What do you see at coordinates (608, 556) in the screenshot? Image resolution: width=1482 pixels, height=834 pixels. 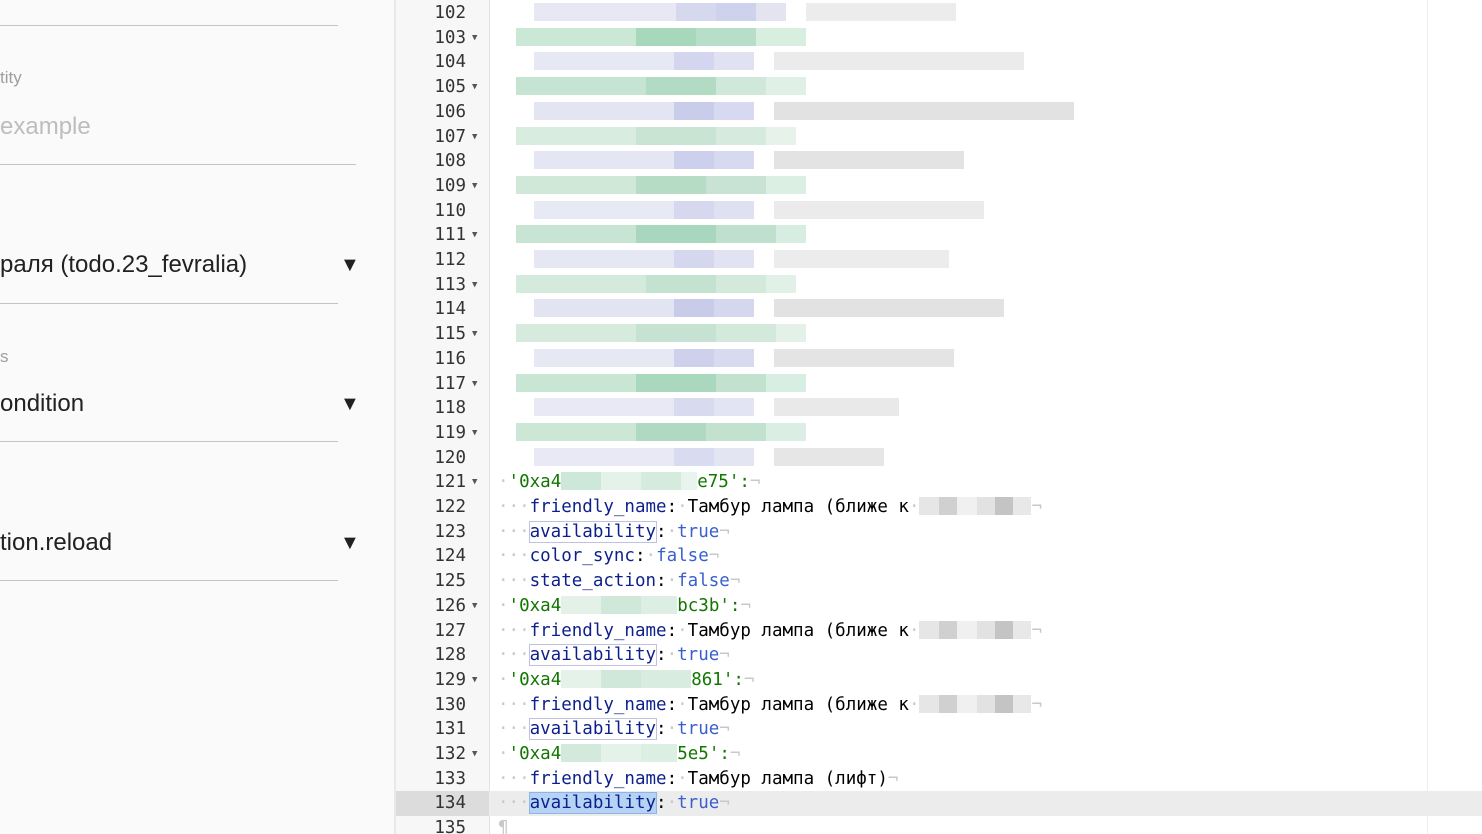 I see `code-content: ···color_sync:·false¬` at bounding box center [608, 556].